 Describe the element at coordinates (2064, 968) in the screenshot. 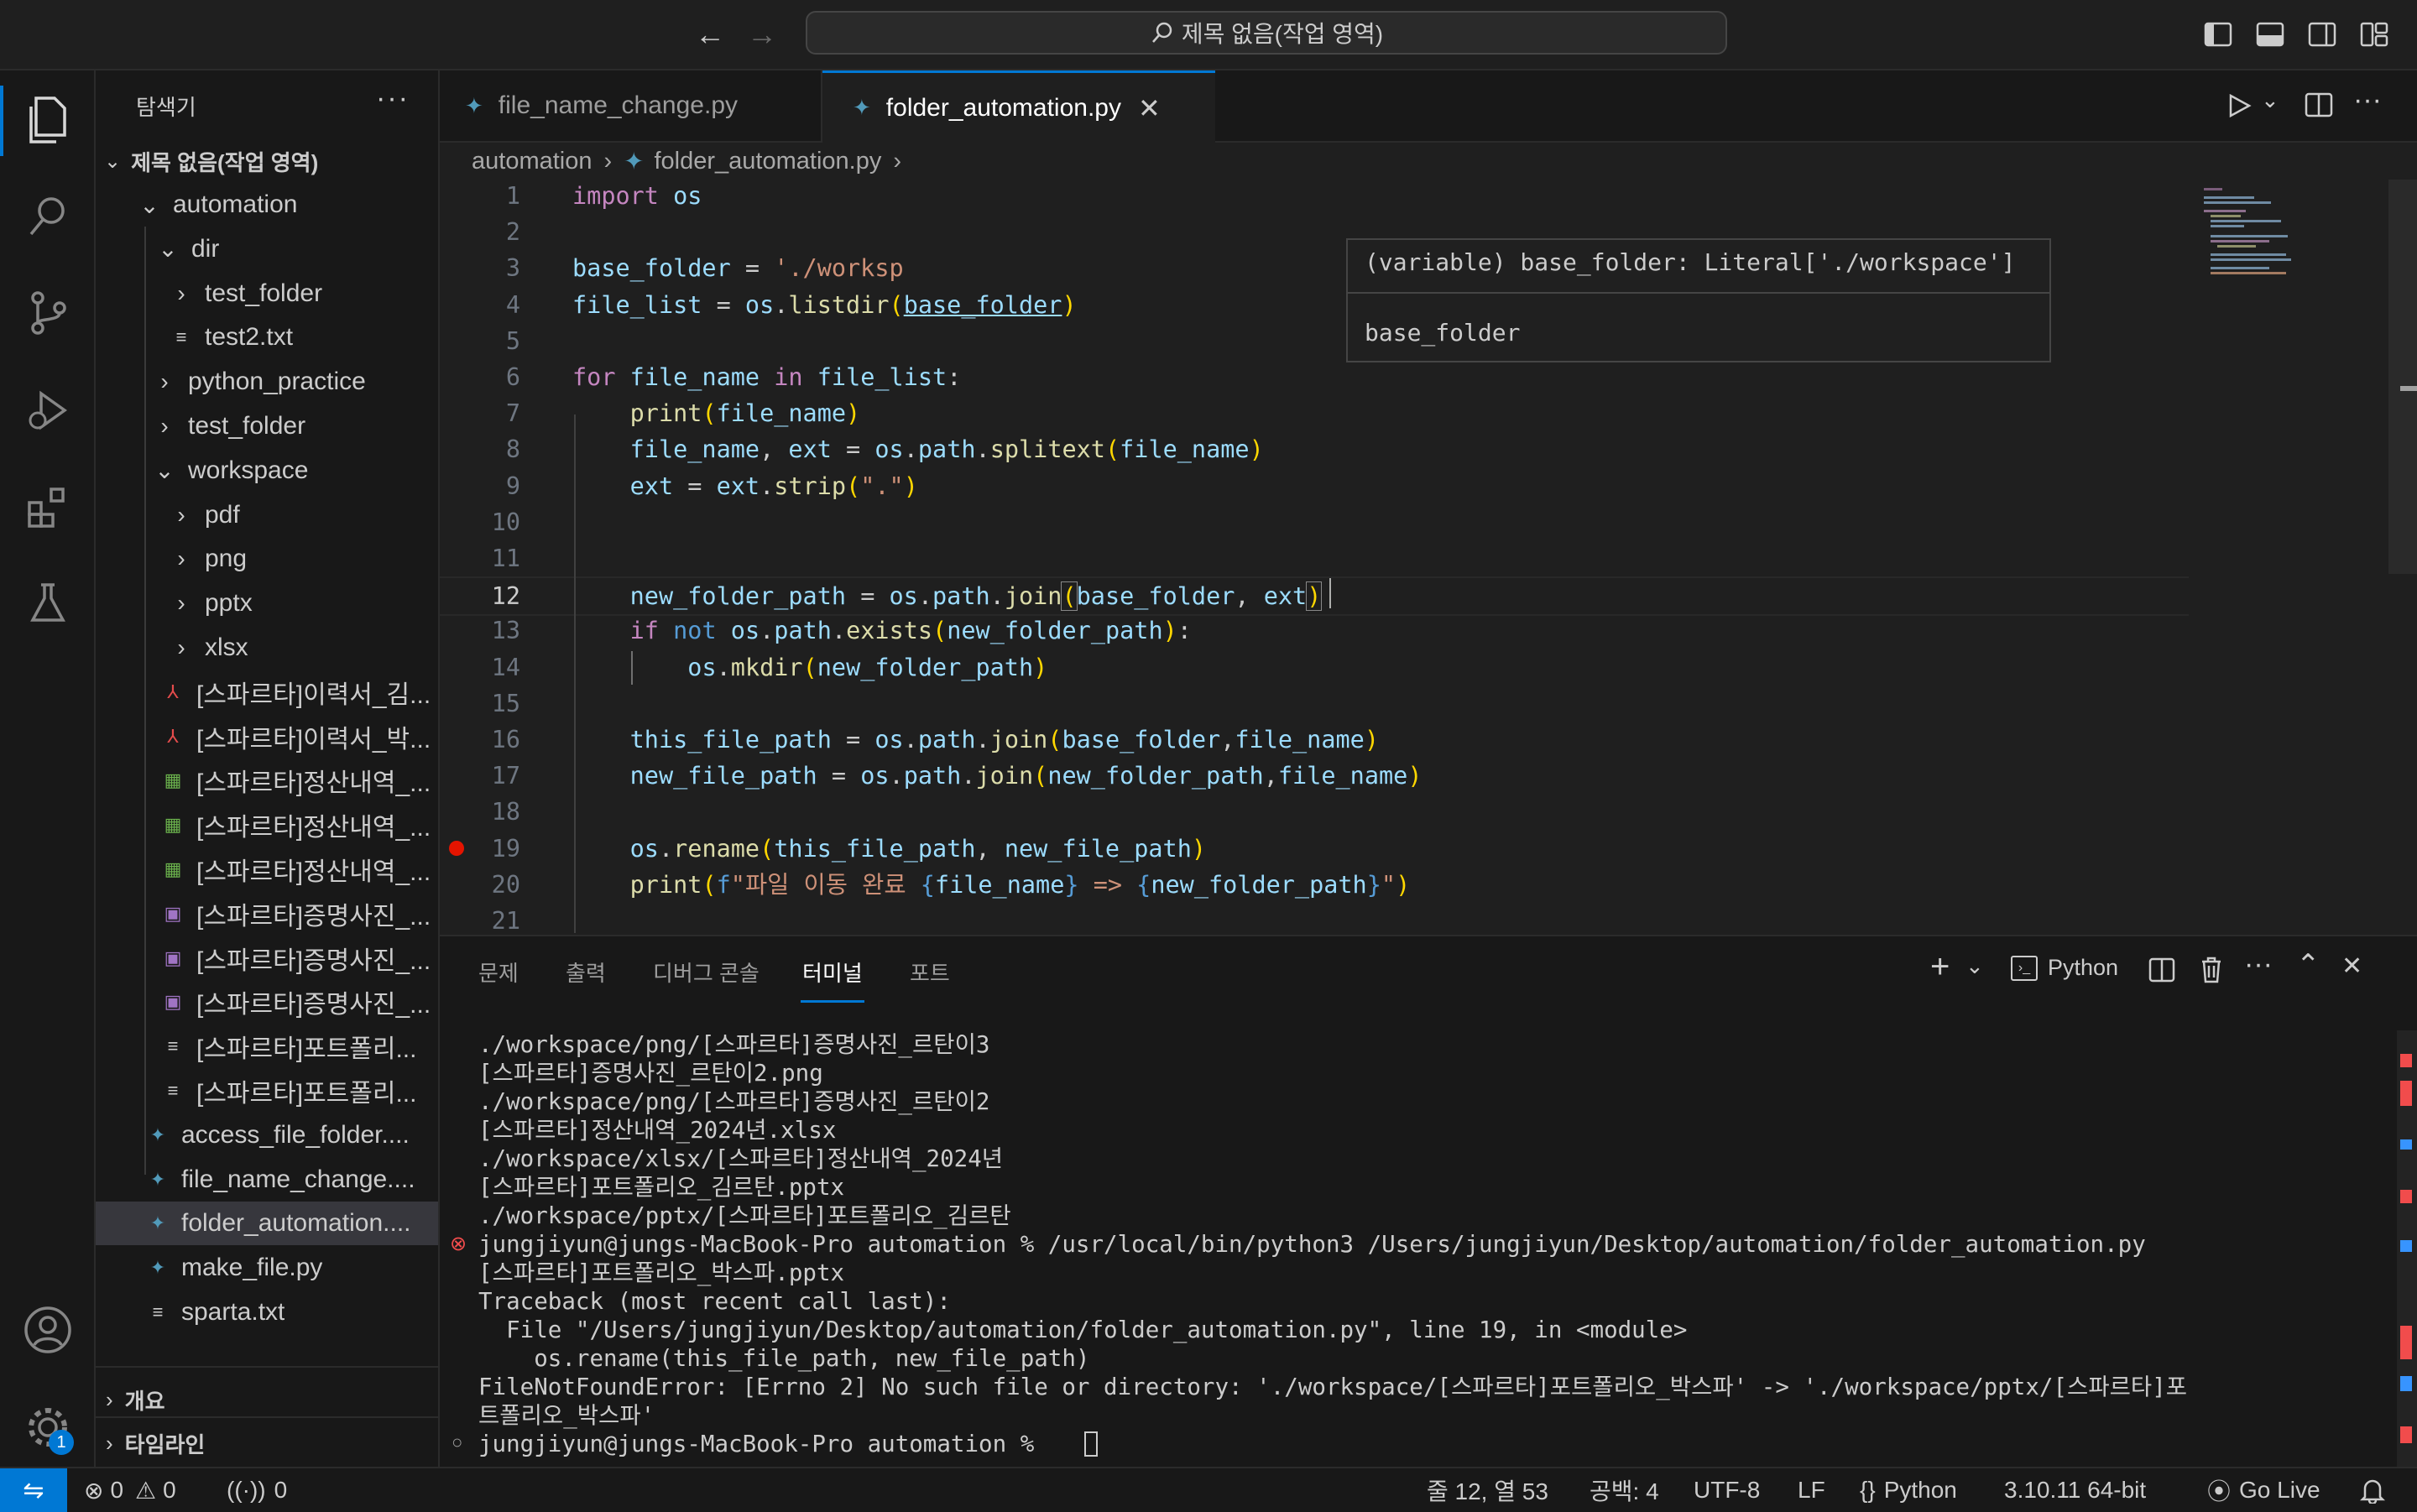

I see `terminal-profile: ›_ Python` at that location.